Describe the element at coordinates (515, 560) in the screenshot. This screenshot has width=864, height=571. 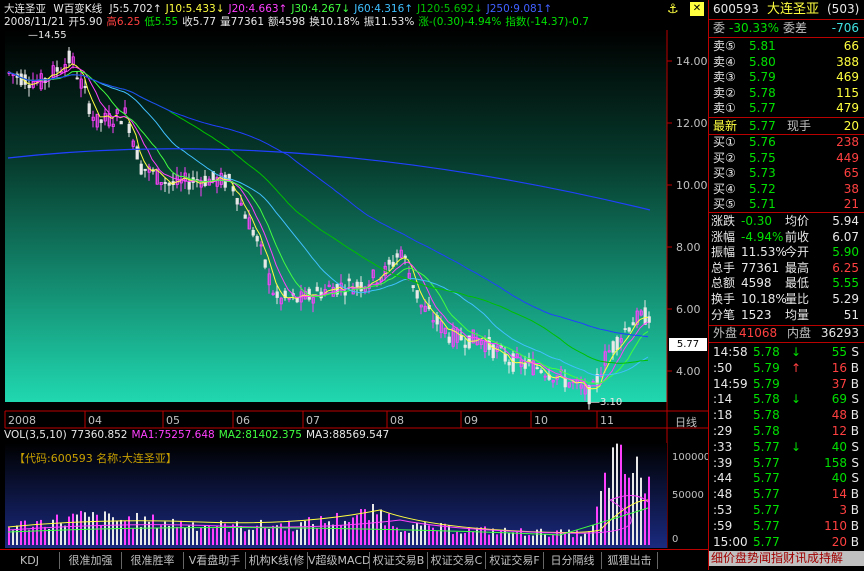
I see `indicator-tab: 权证交易F` at that location.